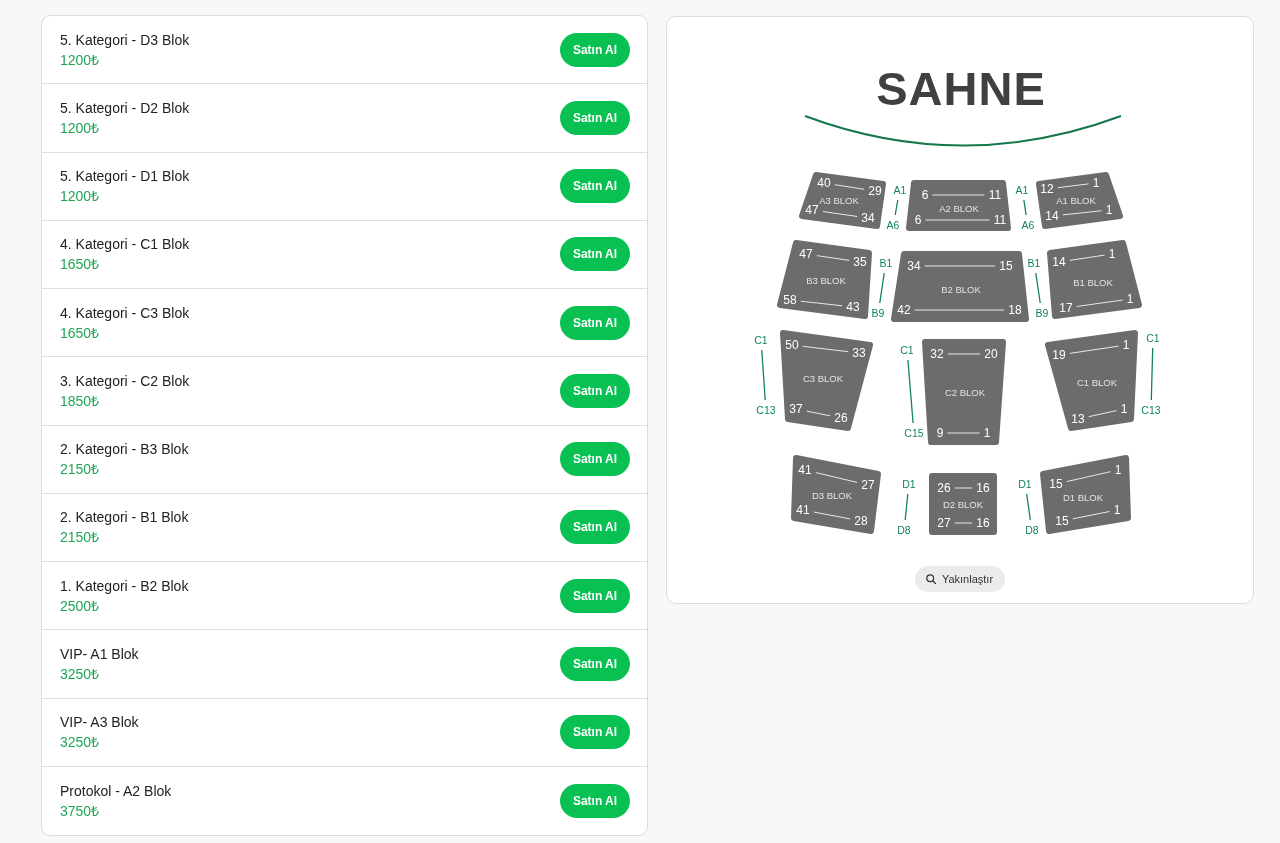  What do you see at coordinates (125, 40) in the screenshot?
I see `ticket-category: 5. Kategori - D3 Blok` at bounding box center [125, 40].